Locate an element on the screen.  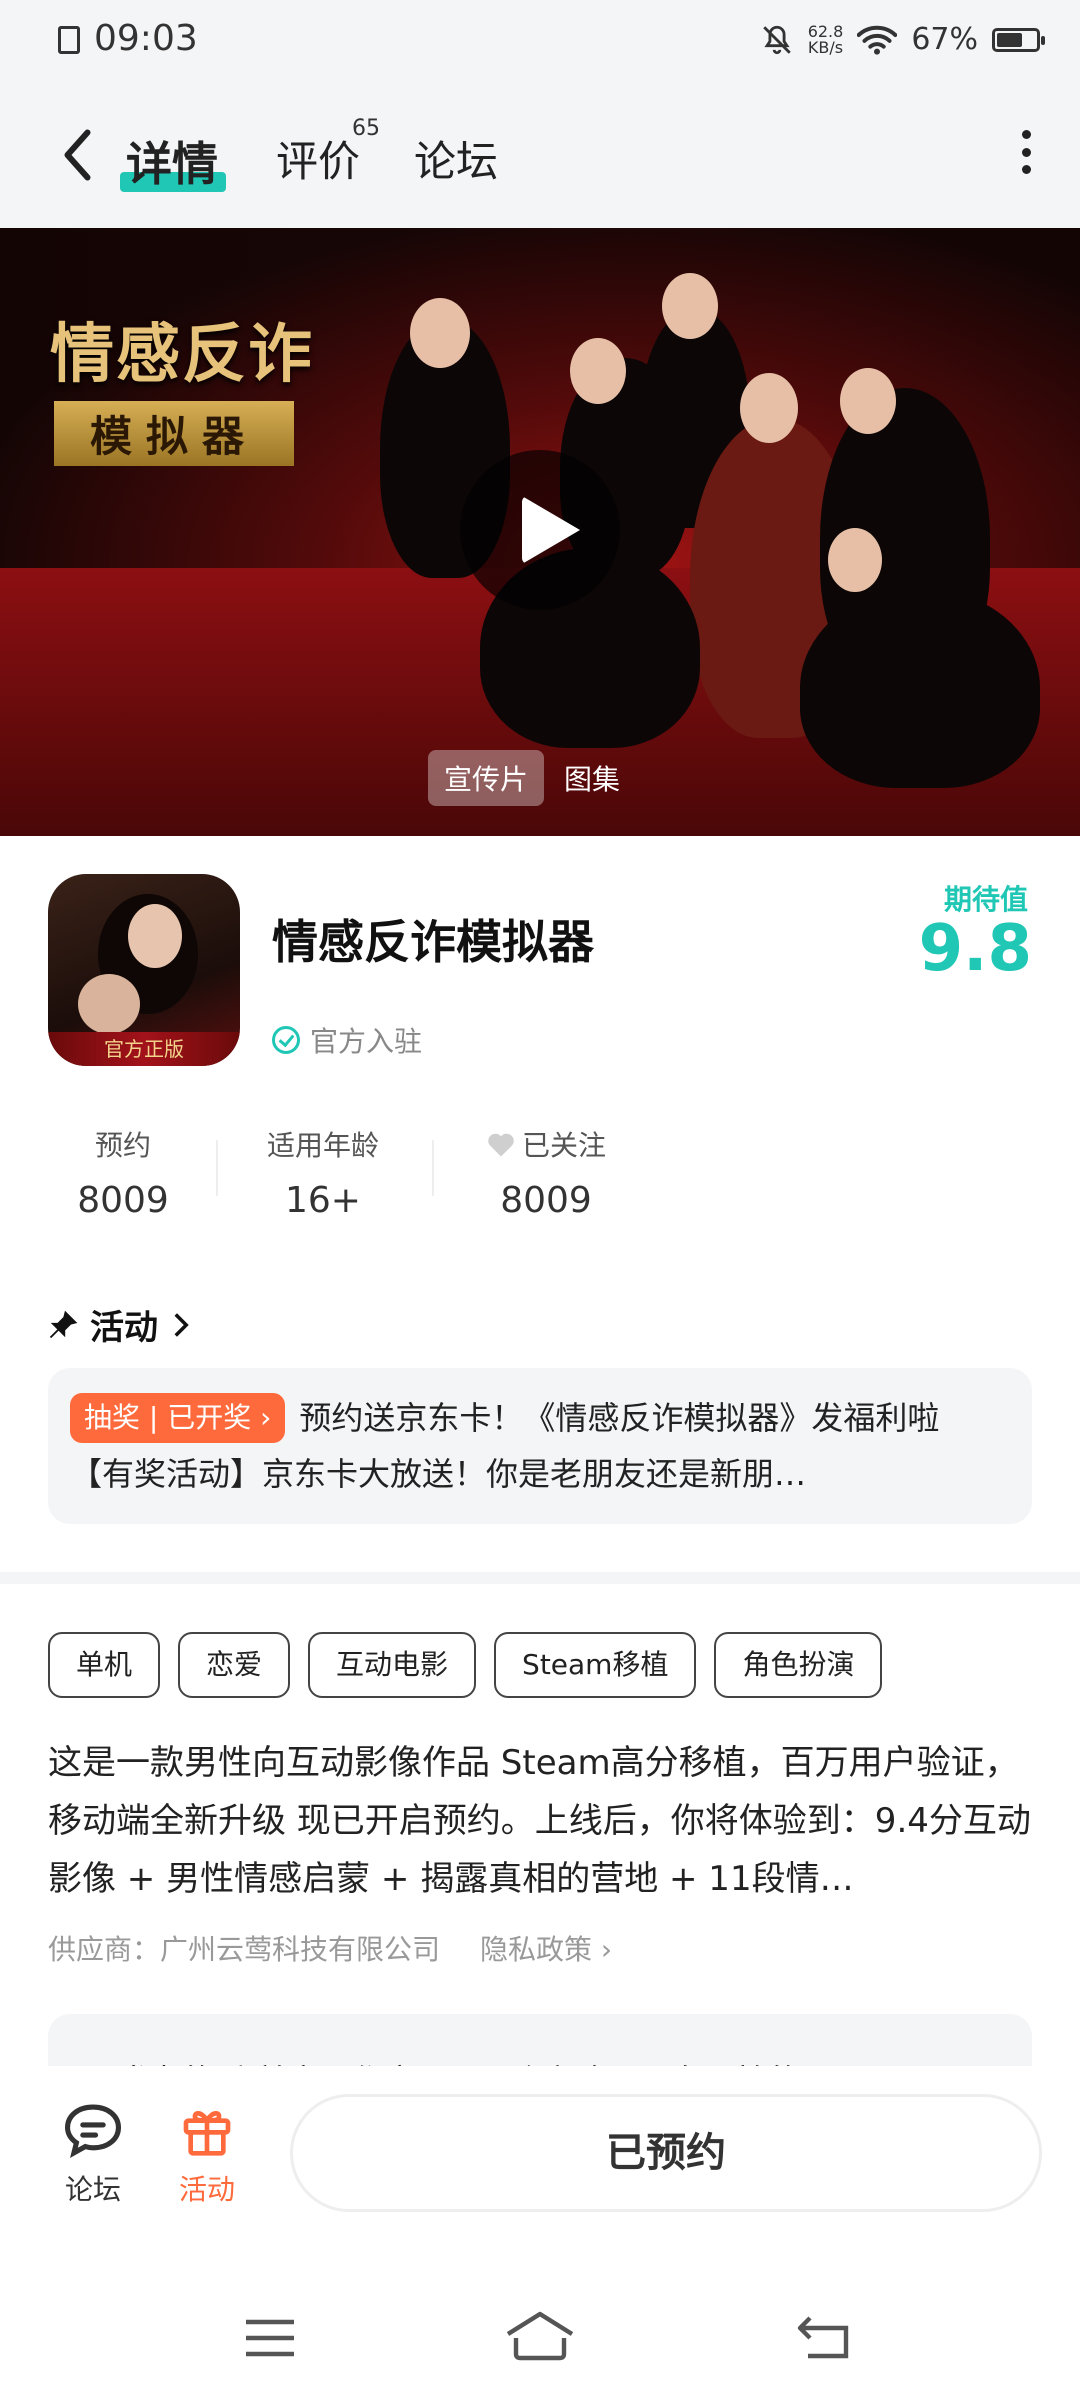
figure-shape is located at coordinates (920, 688).